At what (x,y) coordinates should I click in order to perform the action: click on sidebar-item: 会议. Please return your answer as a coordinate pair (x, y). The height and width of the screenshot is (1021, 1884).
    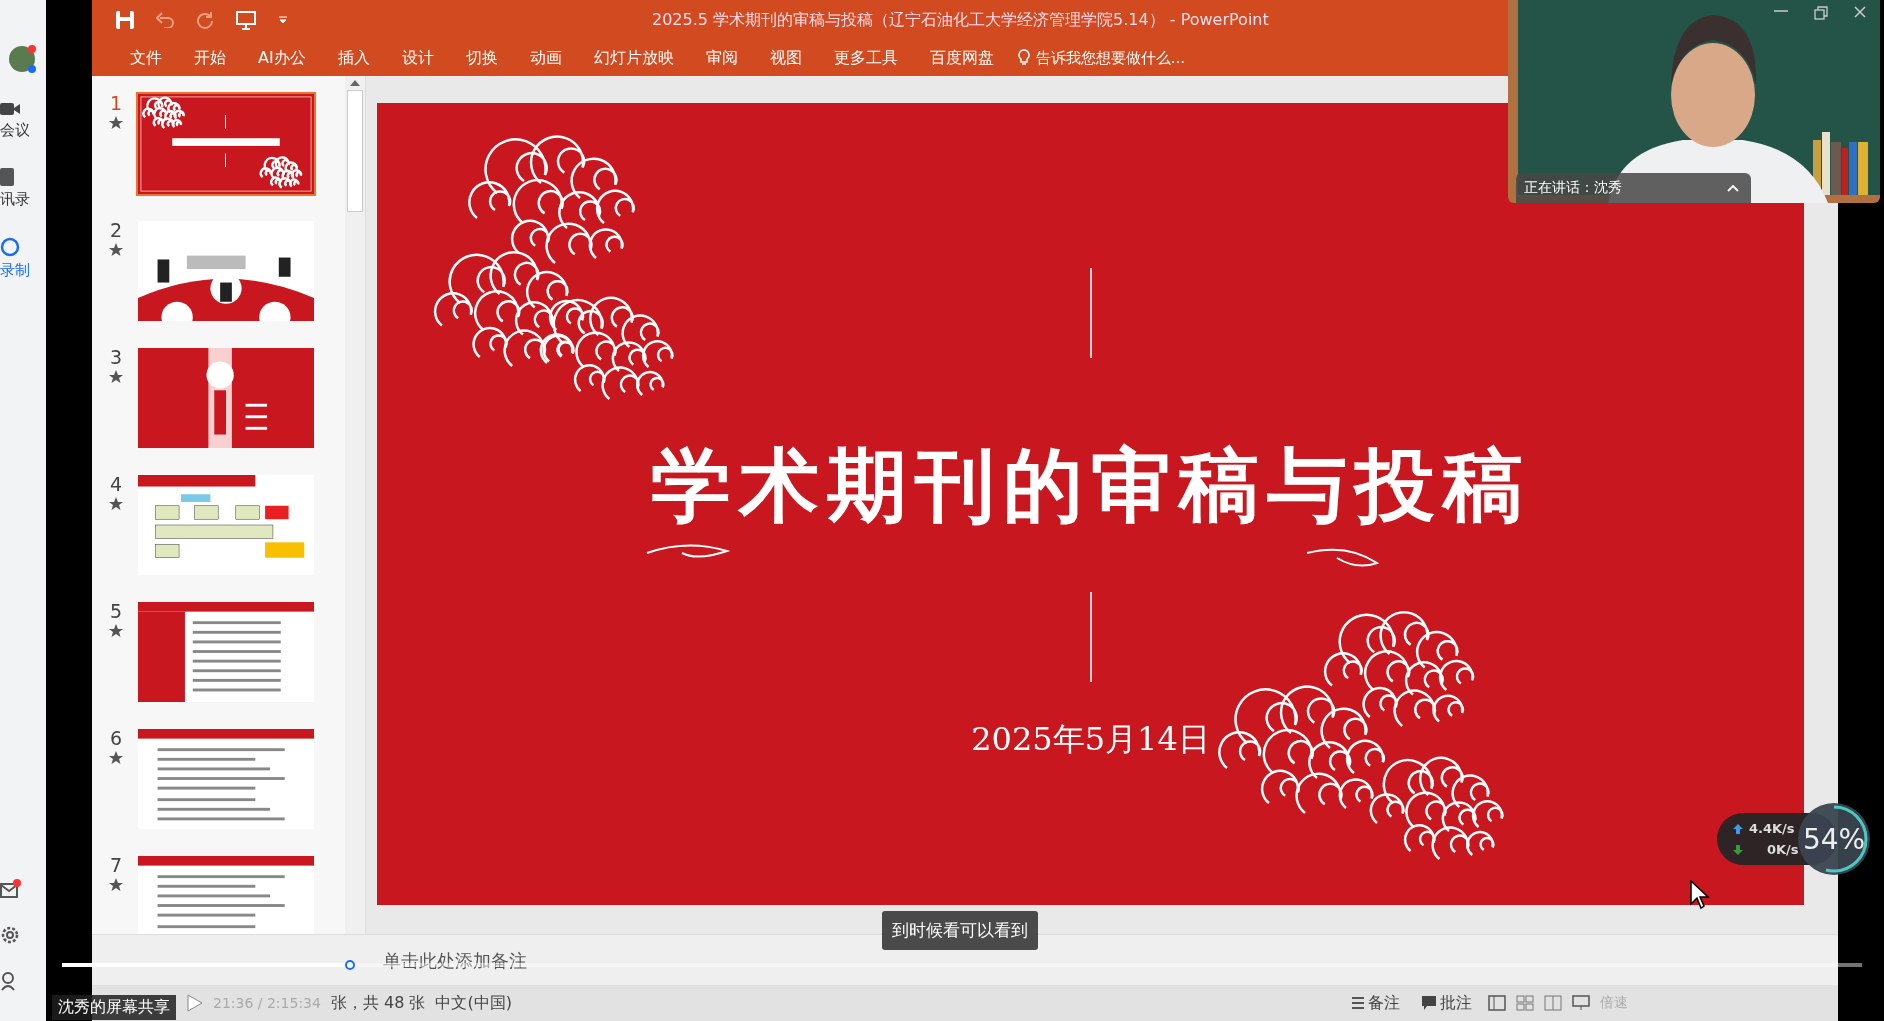
    Looking at the image, I should click on (23, 120).